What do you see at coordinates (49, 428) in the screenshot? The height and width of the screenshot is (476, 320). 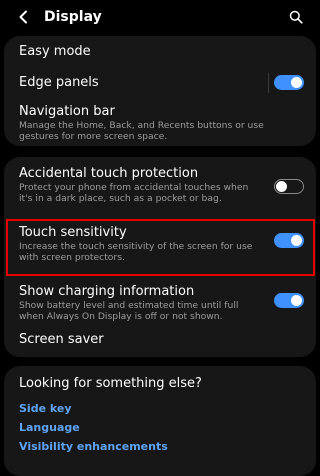 I see `link-language: Language` at bounding box center [49, 428].